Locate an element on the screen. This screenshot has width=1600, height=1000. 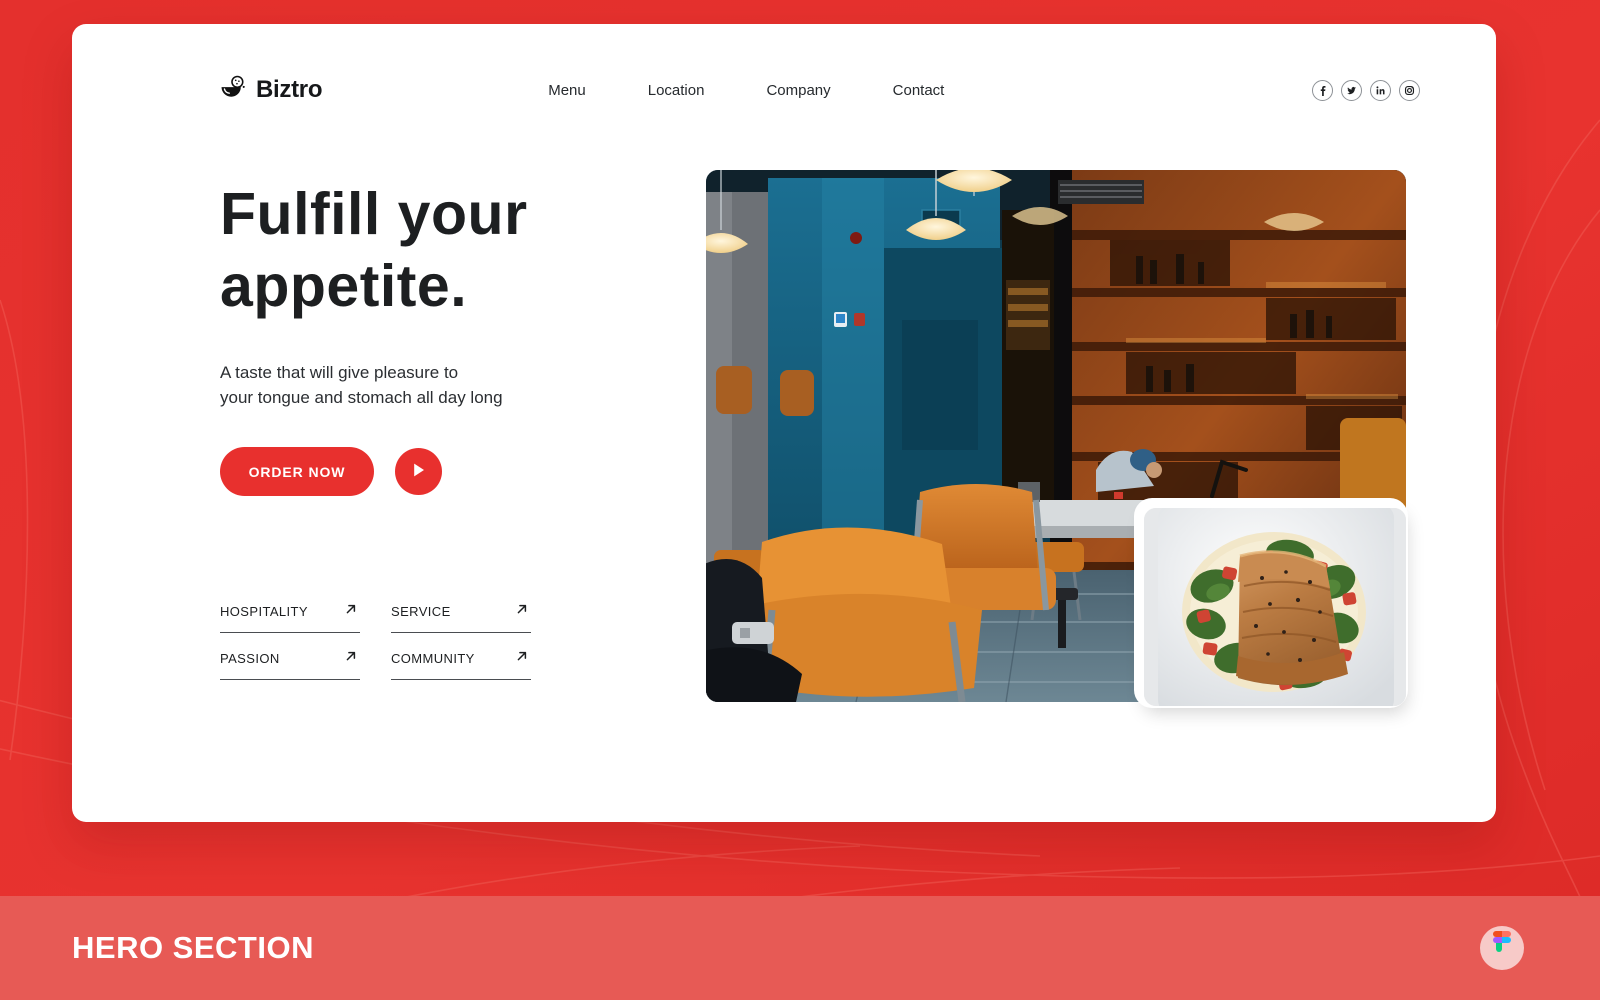
nav-item-company: Company is located at coordinates (798, 90).